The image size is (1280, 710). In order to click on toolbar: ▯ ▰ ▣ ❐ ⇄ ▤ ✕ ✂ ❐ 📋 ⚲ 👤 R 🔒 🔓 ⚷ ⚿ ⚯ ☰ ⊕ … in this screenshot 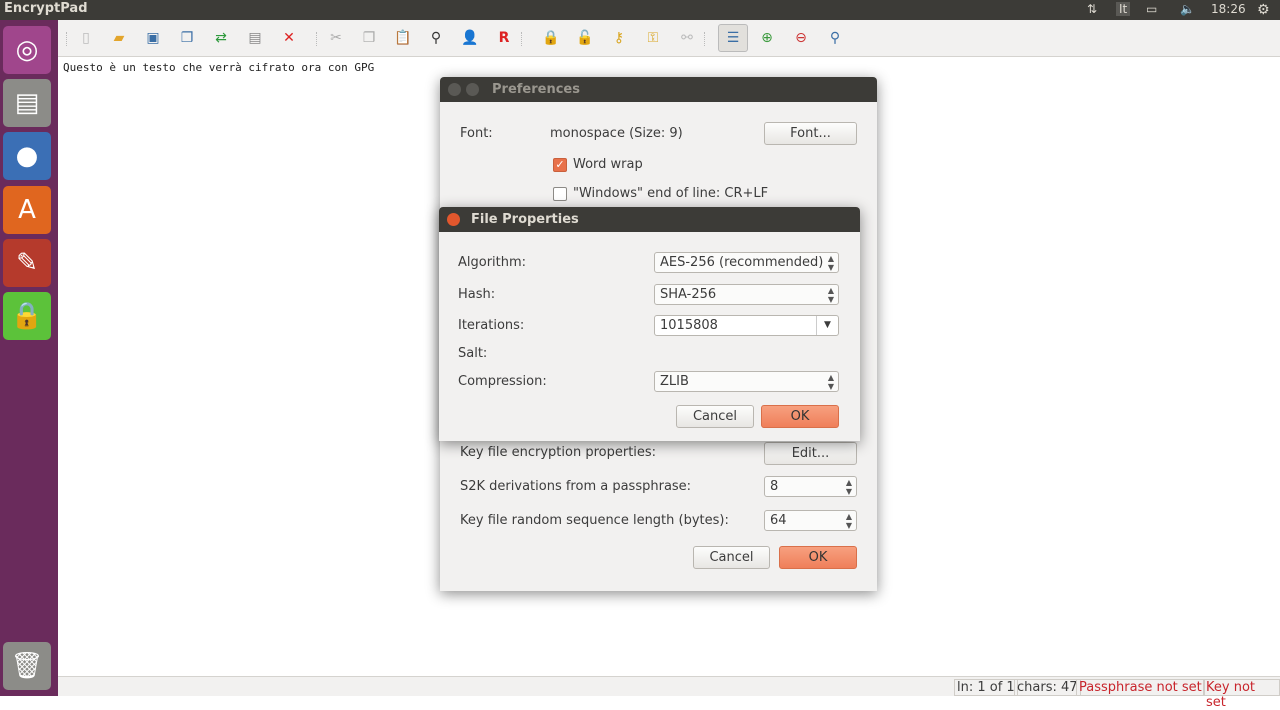, I will do `click(669, 38)`.